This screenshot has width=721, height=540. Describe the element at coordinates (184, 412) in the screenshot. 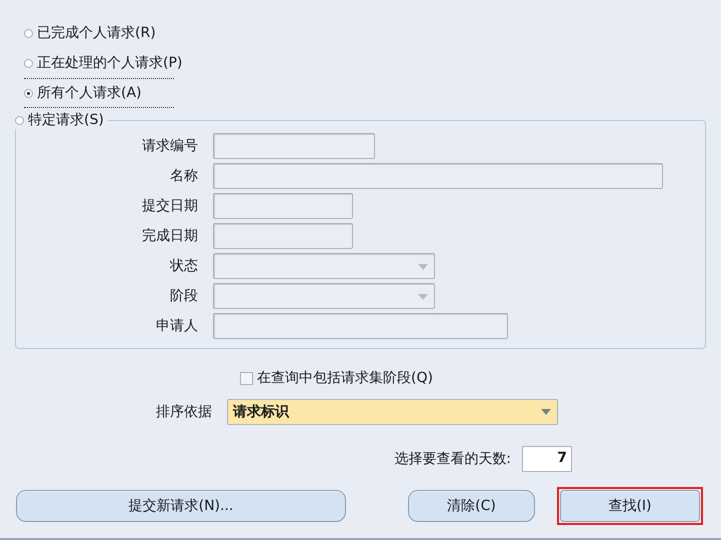

I see `field-label: 排序依据` at that location.